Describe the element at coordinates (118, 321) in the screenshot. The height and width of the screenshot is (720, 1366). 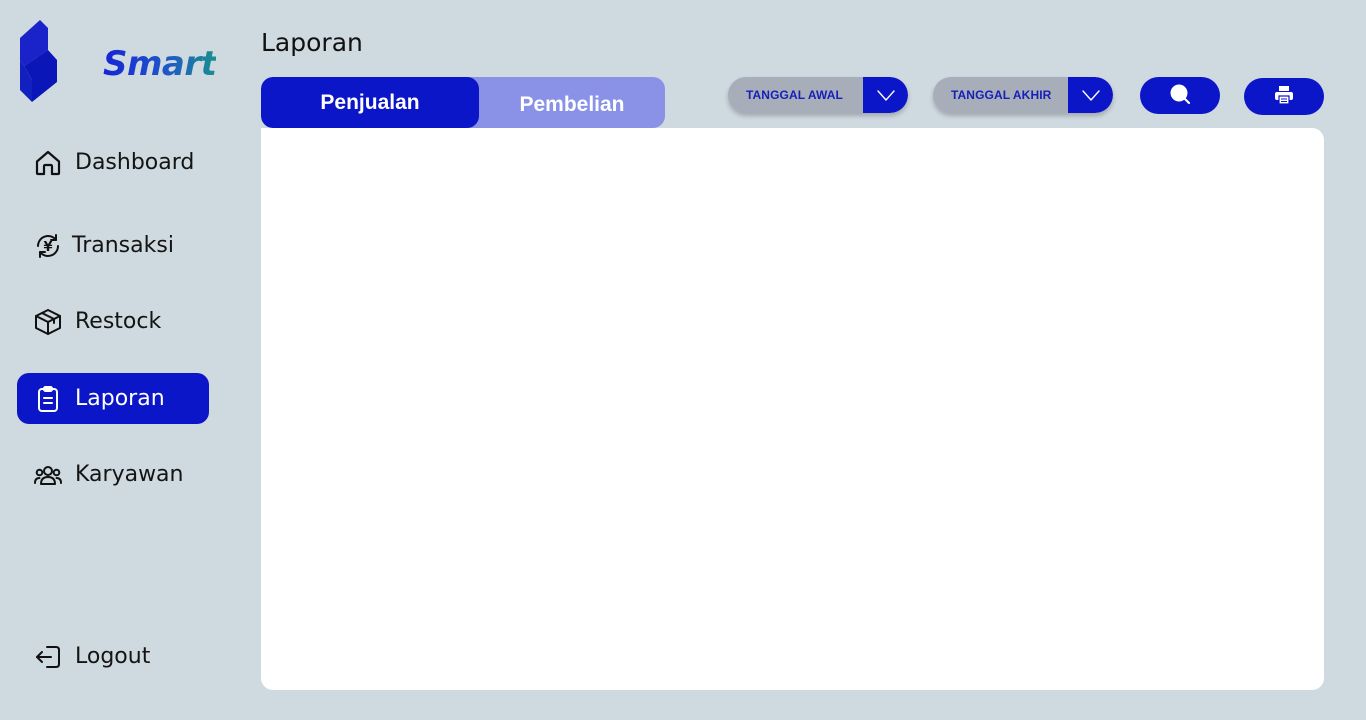
I see `sidebar-item-label: Restock` at that location.